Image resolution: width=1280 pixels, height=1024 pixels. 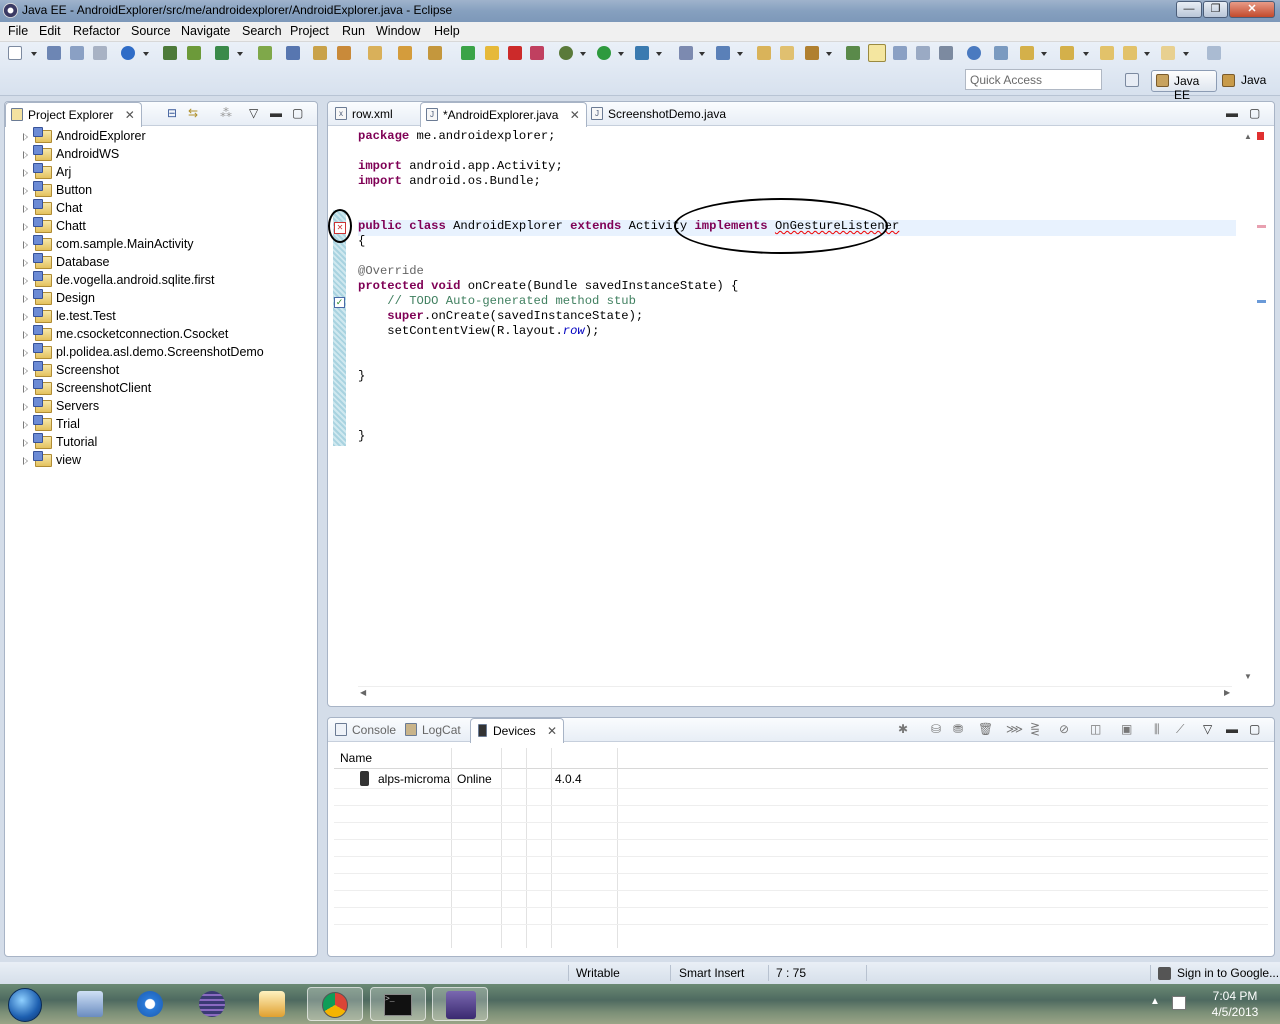 What do you see at coordinates (764, 53) in the screenshot?
I see `open-folder-icon` at bounding box center [764, 53].